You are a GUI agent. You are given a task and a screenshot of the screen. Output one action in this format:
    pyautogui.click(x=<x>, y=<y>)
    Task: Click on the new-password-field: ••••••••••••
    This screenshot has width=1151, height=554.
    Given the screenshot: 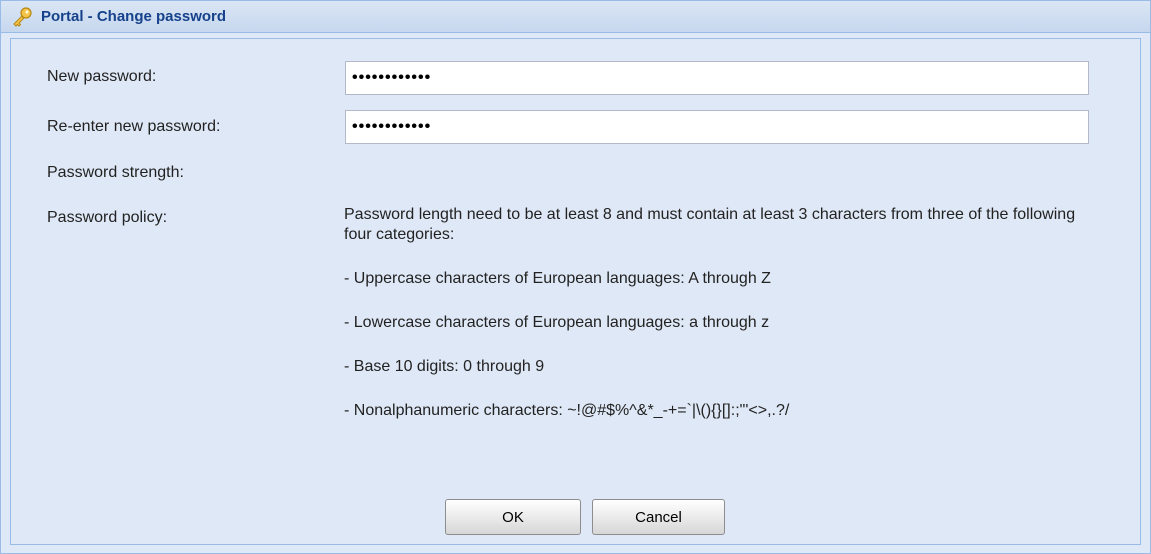 What is the action you would take?
    pyautogui.click(x=717, y=78)
    